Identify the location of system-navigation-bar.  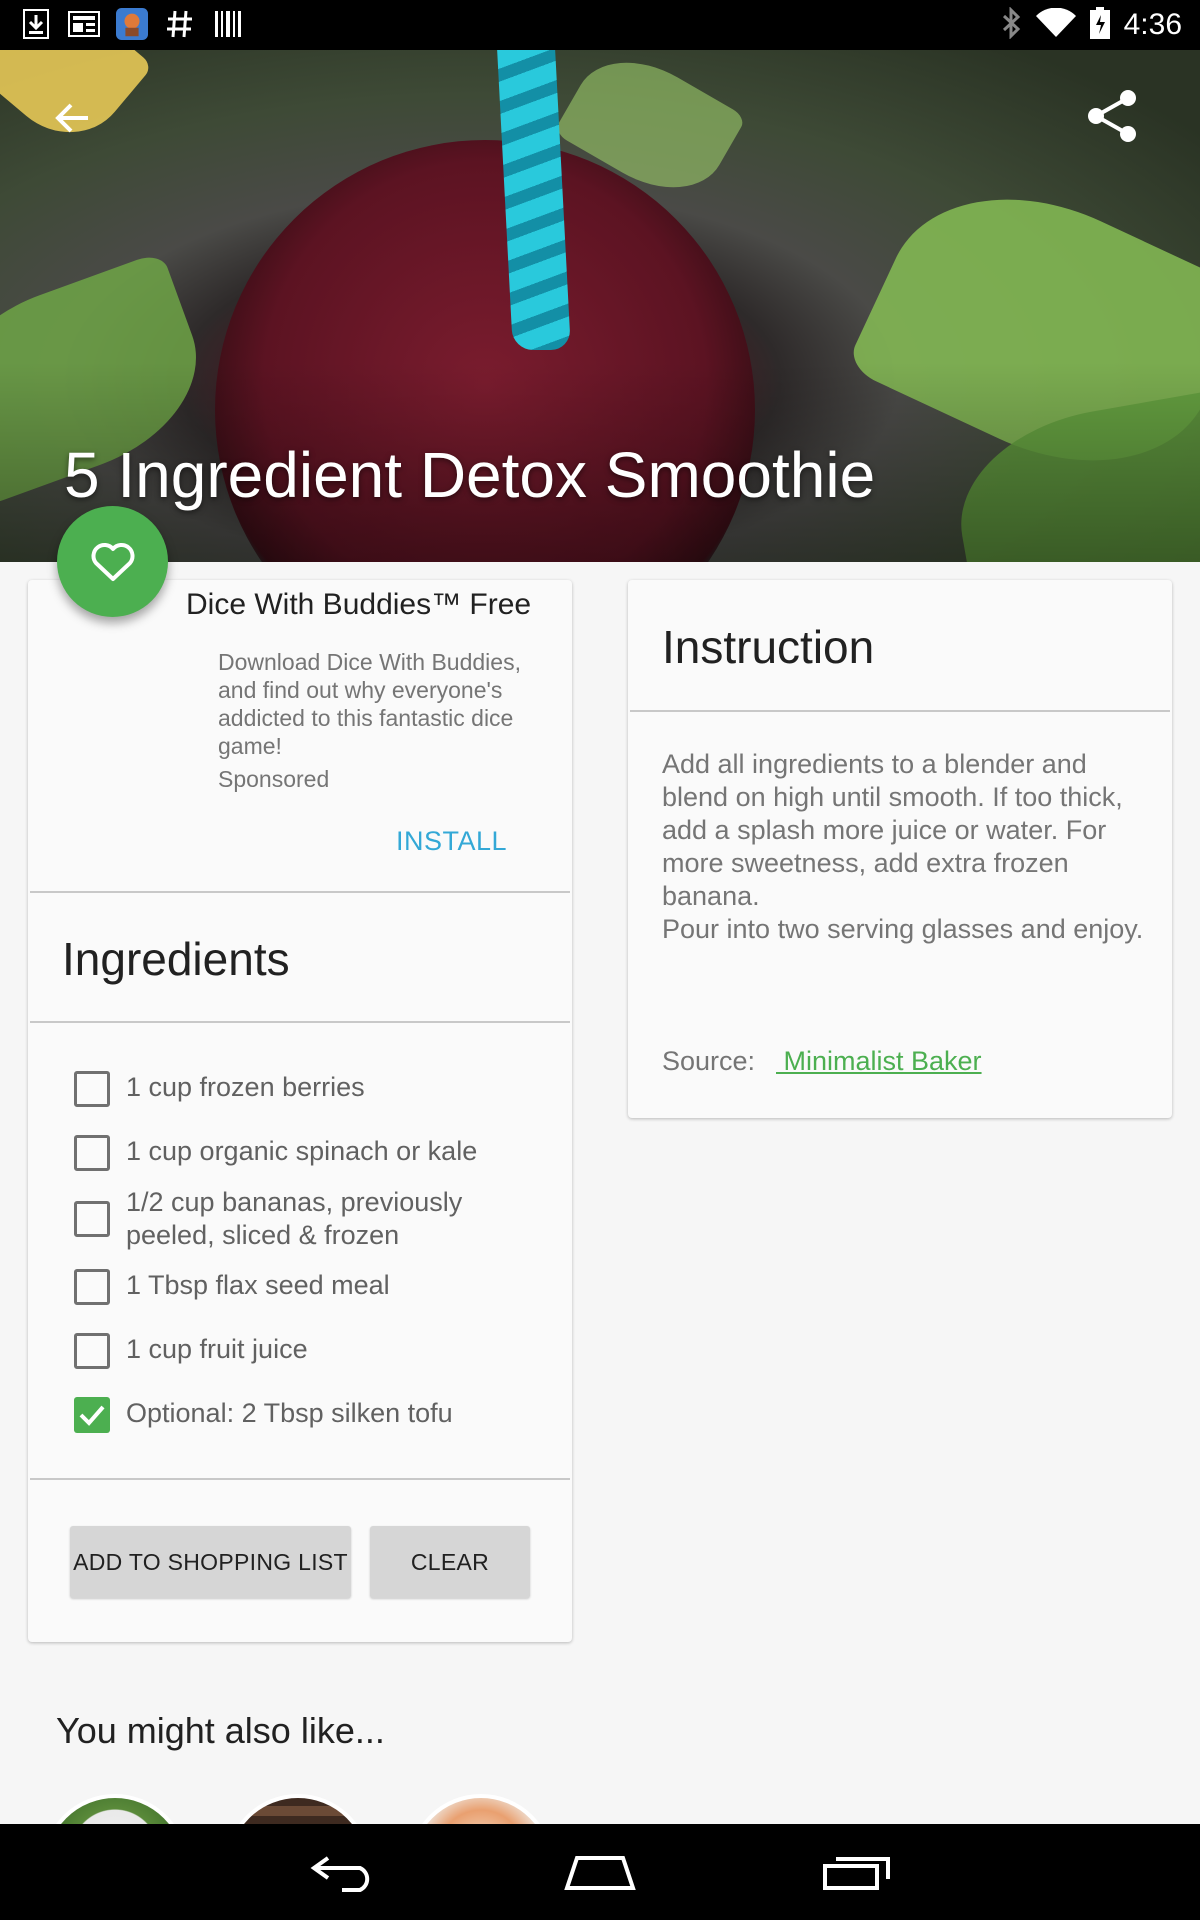
(600, 1872).